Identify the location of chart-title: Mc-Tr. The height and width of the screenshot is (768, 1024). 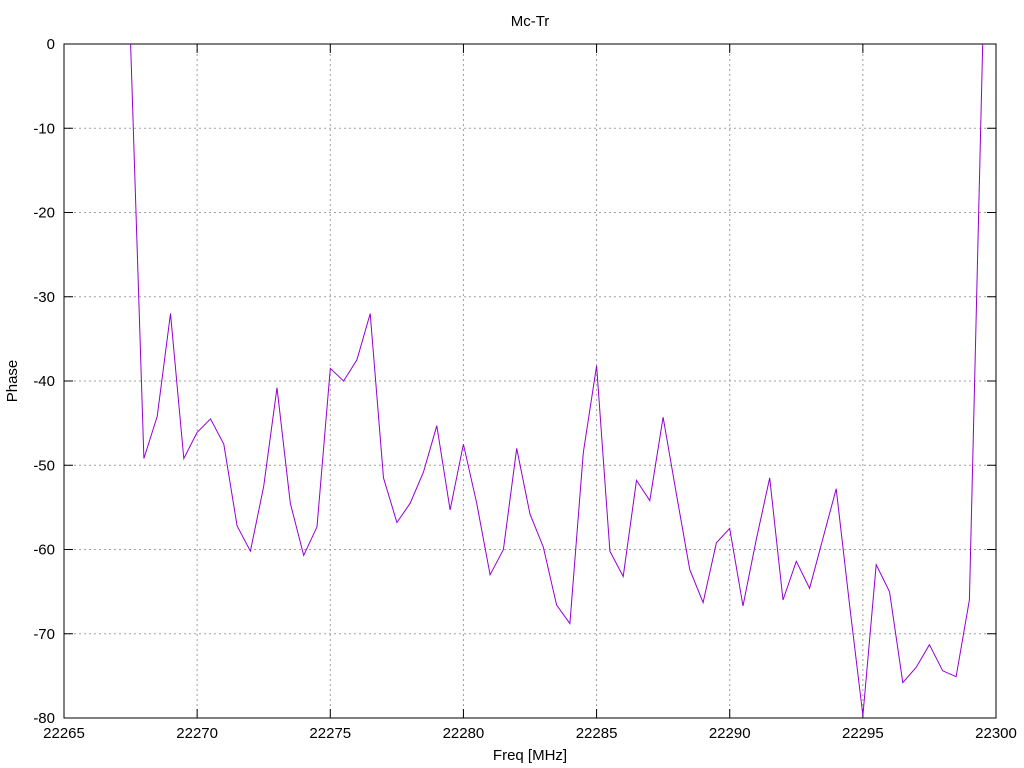
(530, 21).